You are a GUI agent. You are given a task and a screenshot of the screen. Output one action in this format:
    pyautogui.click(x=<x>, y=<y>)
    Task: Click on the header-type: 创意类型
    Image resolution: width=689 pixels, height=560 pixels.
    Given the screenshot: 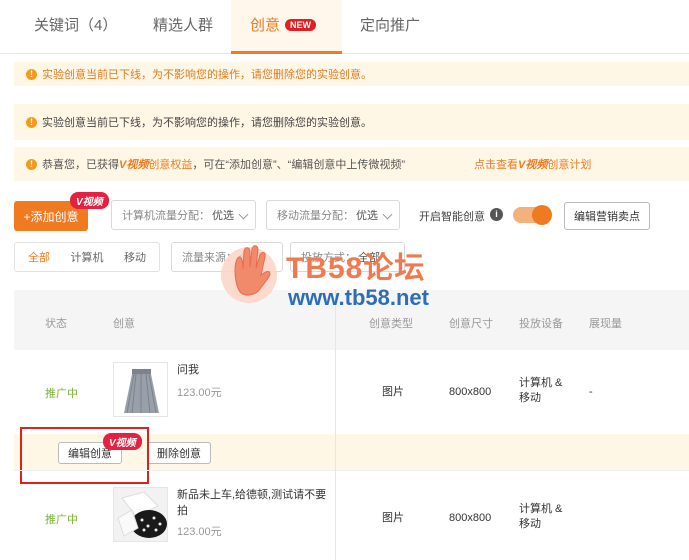 What is the action you would take?
    pyautogui.click(x=391, y=324)
    